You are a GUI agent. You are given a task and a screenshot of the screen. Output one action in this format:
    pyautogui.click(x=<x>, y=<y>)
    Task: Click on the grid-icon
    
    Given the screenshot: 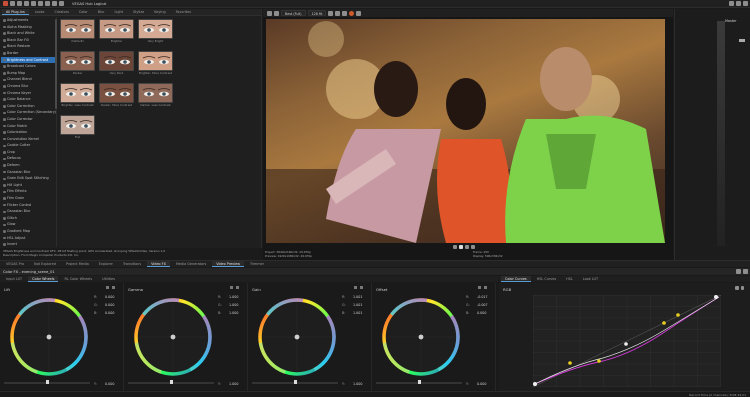 What is the action you would take?
    pyautogui.click(x=359, y=13)
    